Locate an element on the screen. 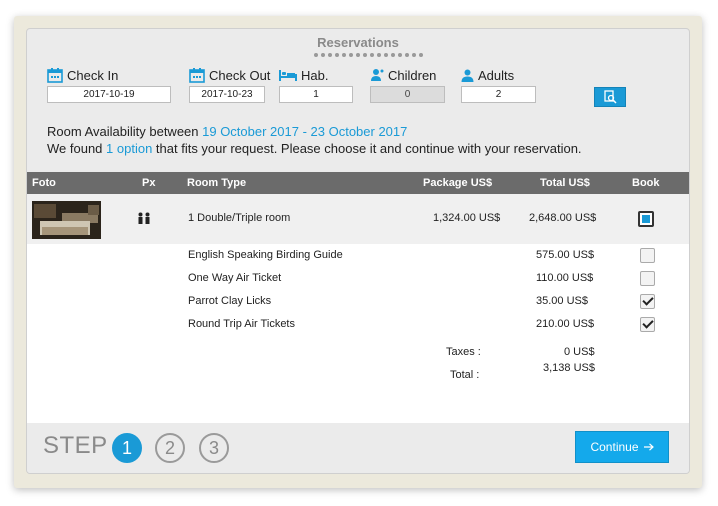 This screenshot has width=718, height=506. total-value: 3,138 US$ is located at coordinates (569, 368).